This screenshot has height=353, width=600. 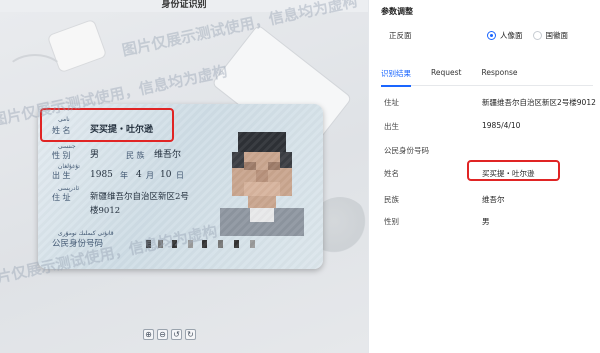 What do you see at coordinates (176, 334) in the screenshot?
I see `rotate-left-icon: ↺` at bounding box center [176, 334].